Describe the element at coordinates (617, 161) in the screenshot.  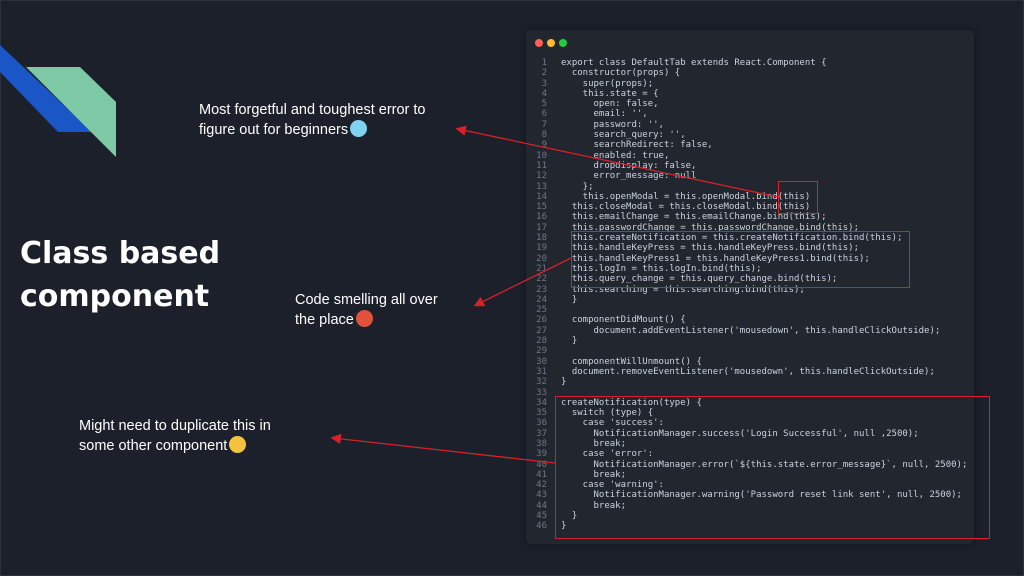
I see `arrow-to-forgetful` at that location.